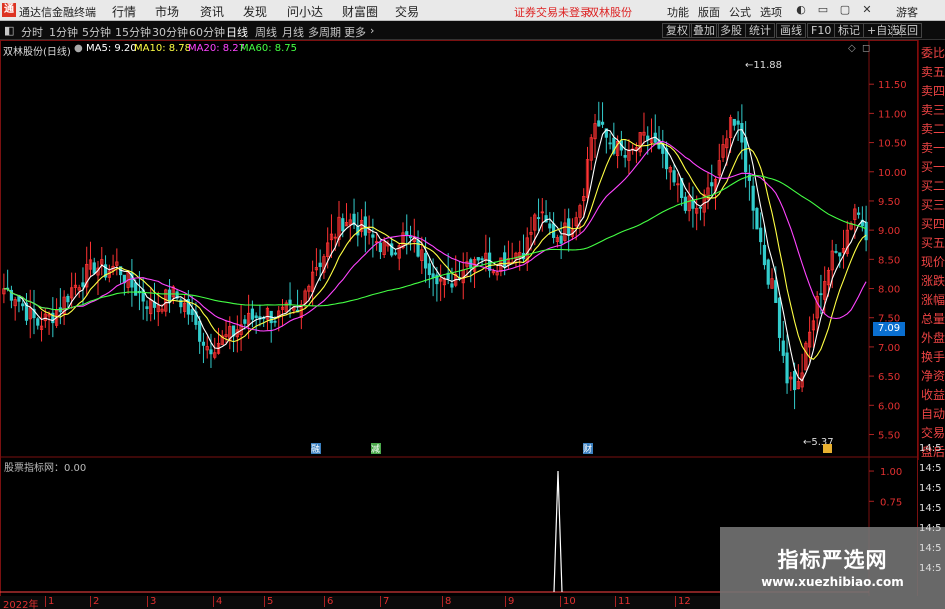 The image size is (945, 609). I want to click on expand-icon: ◻, so click(866, 48).